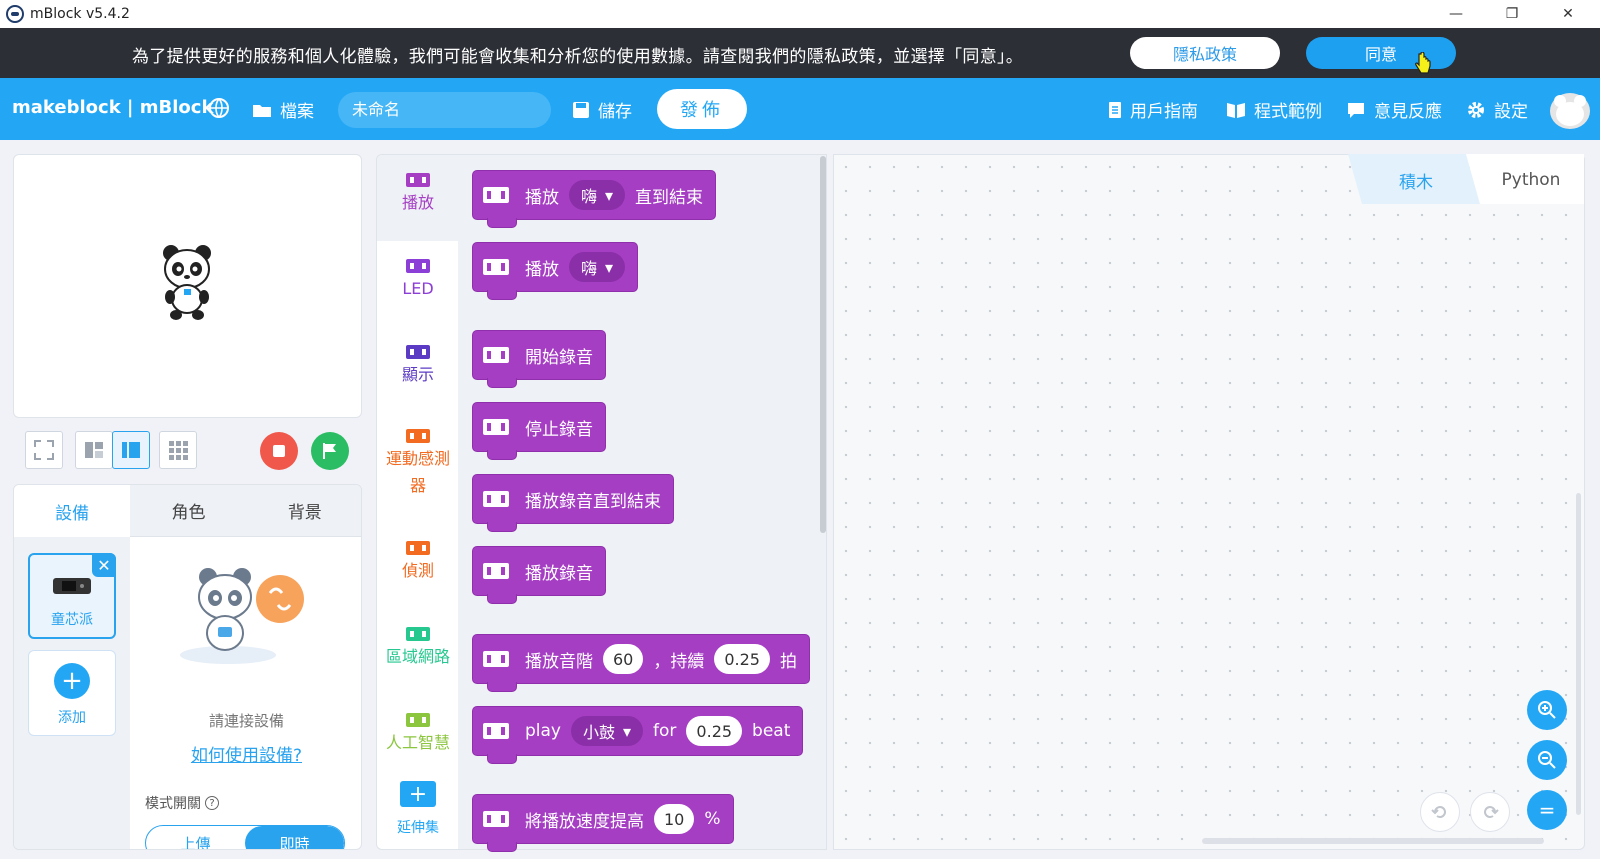 The image size is (1600, 859). I want to click on tab-python: Python, so click(1531, 180).